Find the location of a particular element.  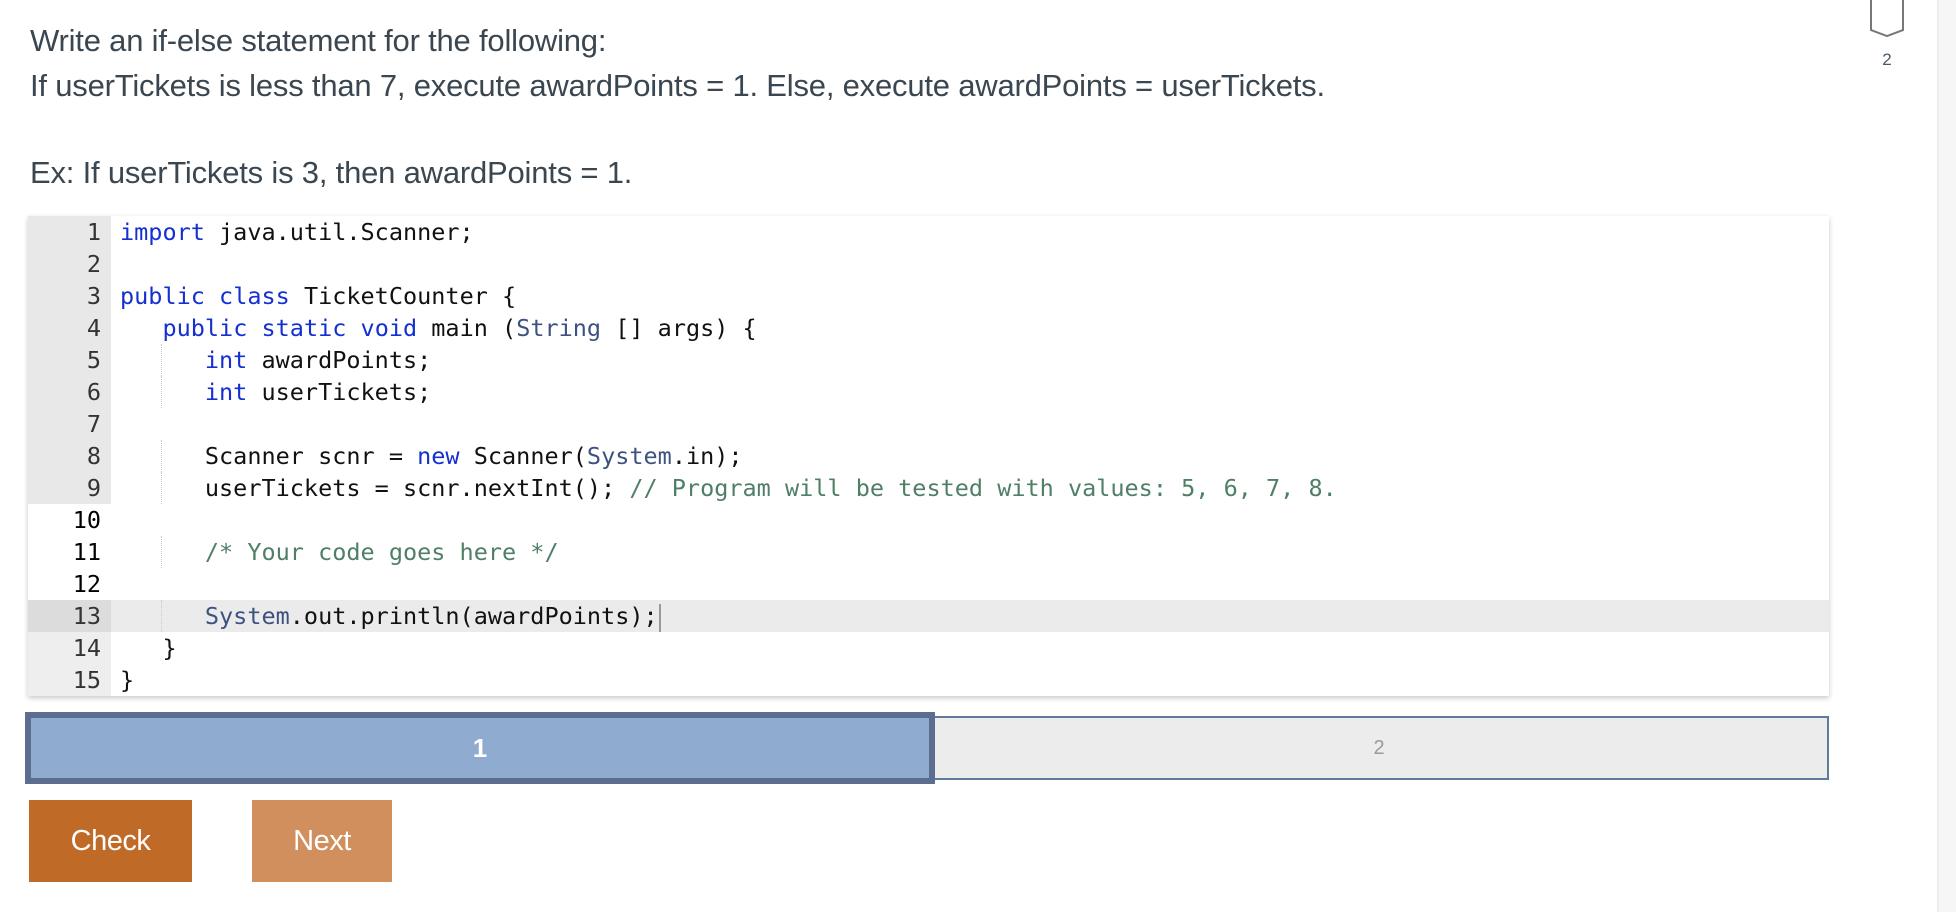

progress-segment-2: 2 is located at coordinates (1379, 748).